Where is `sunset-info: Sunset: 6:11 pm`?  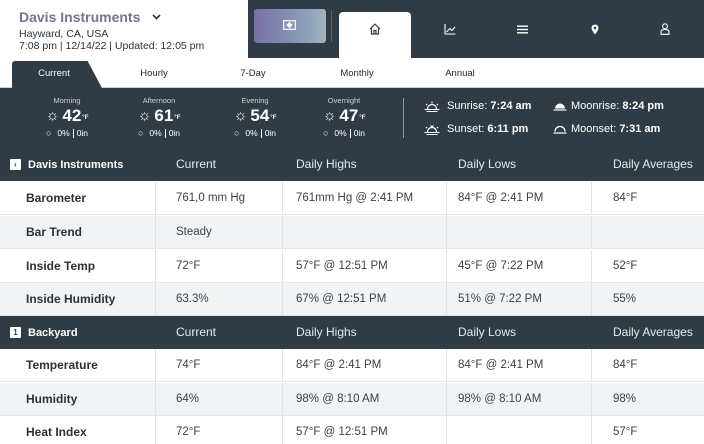 sunset-info: Sunset: 6:11 pm is located at coordinates (476, 129).